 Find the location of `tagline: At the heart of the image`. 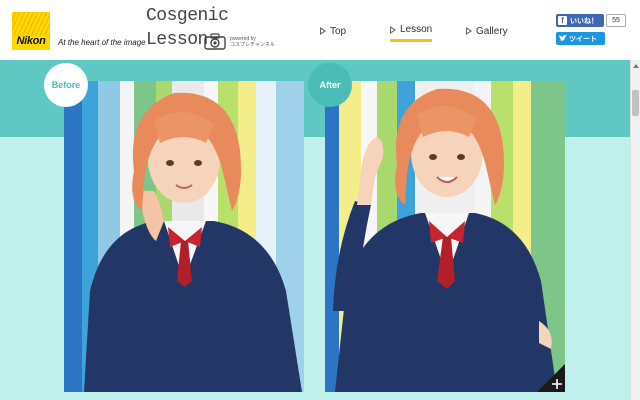

tagline: At the heart of the image is located at coordinates (102, 42).